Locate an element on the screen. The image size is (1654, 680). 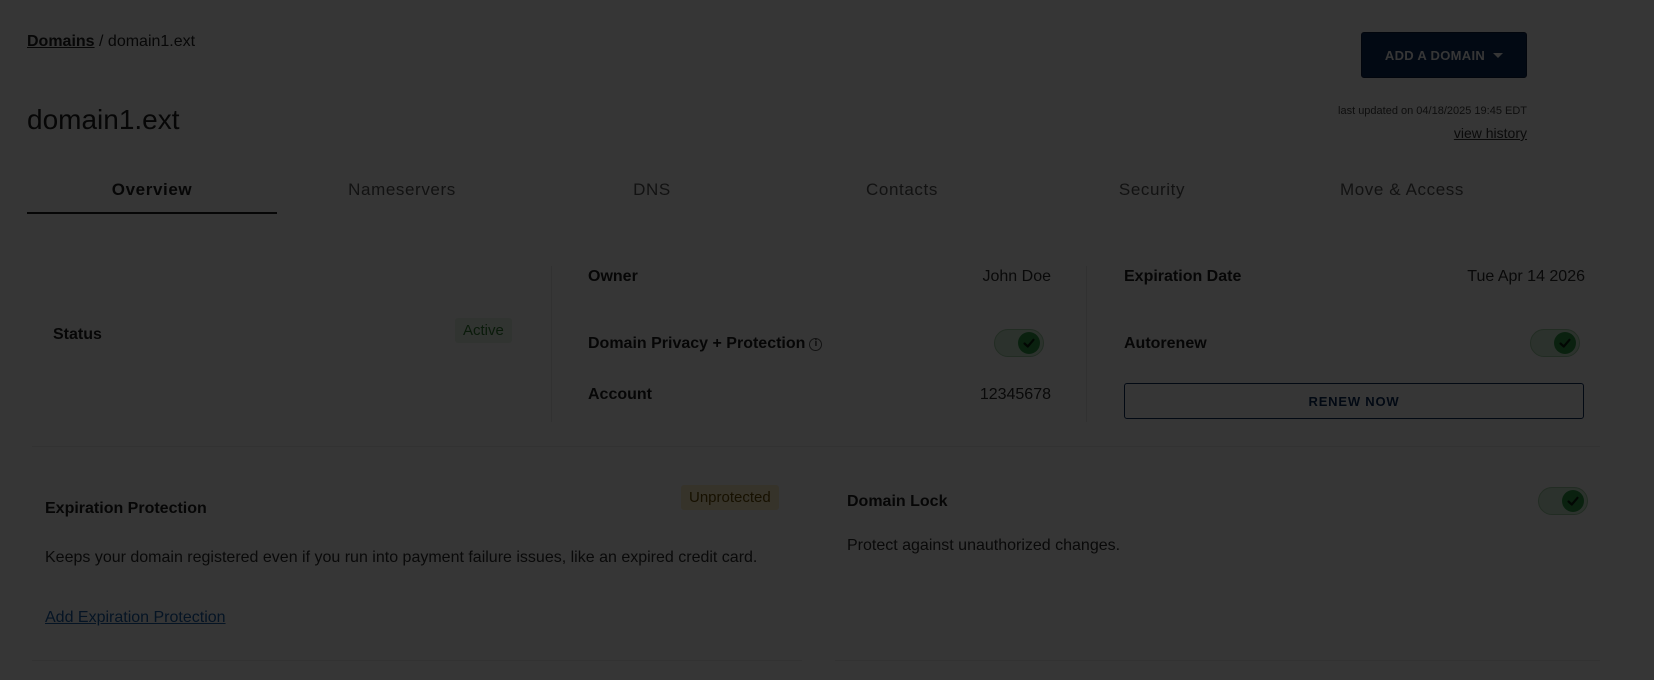
owner-value: John Doe is located at coordinates (1017, 276).